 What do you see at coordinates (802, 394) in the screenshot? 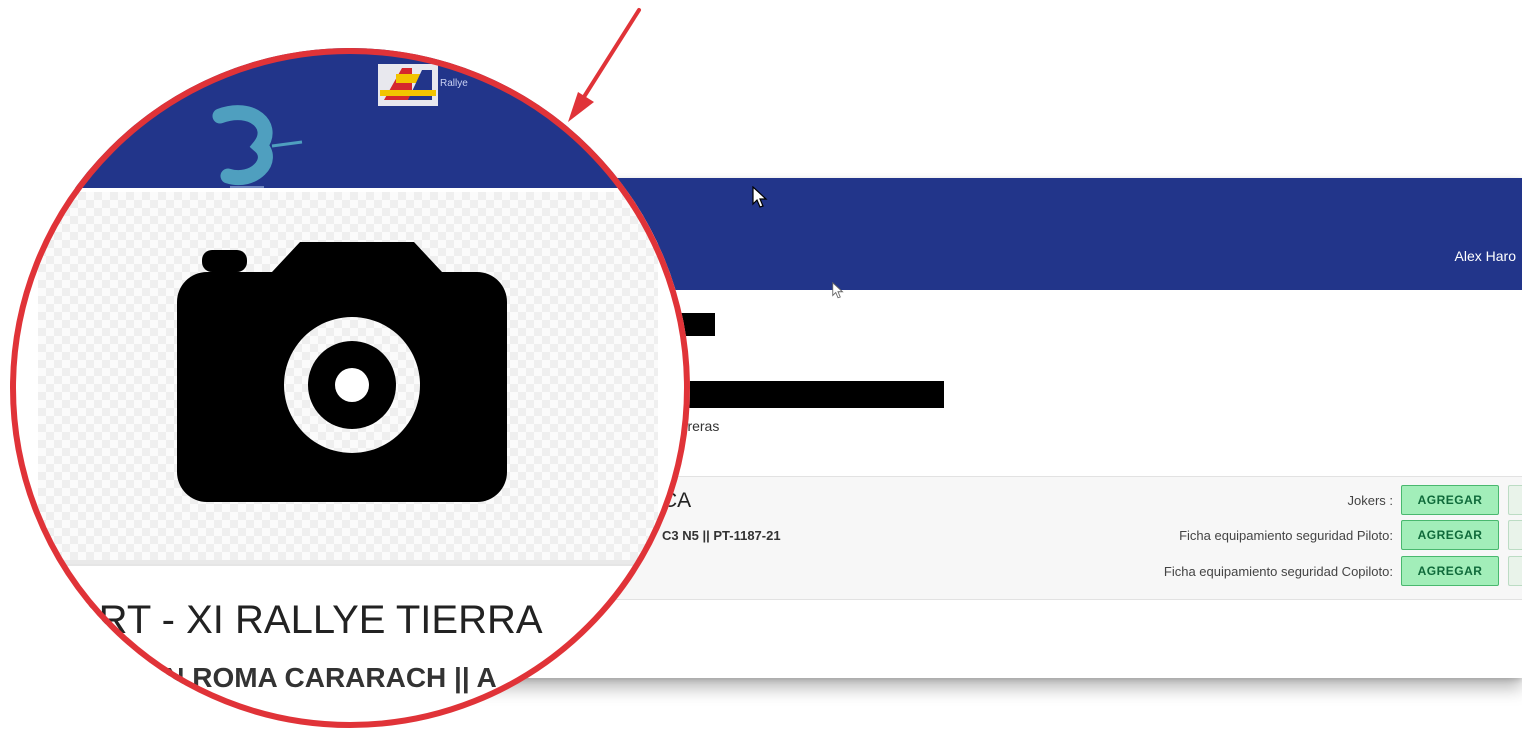
I see `redacted-block-info` at bounding box center [802, 394].